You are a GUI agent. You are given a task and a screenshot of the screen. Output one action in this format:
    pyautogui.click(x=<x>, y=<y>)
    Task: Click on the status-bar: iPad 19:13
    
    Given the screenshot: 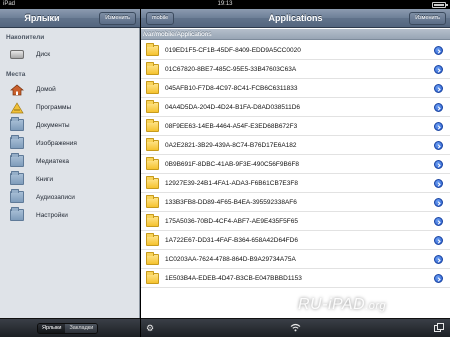 What is the action you would take?
    pyautogui.click(x=225, y=4)
    